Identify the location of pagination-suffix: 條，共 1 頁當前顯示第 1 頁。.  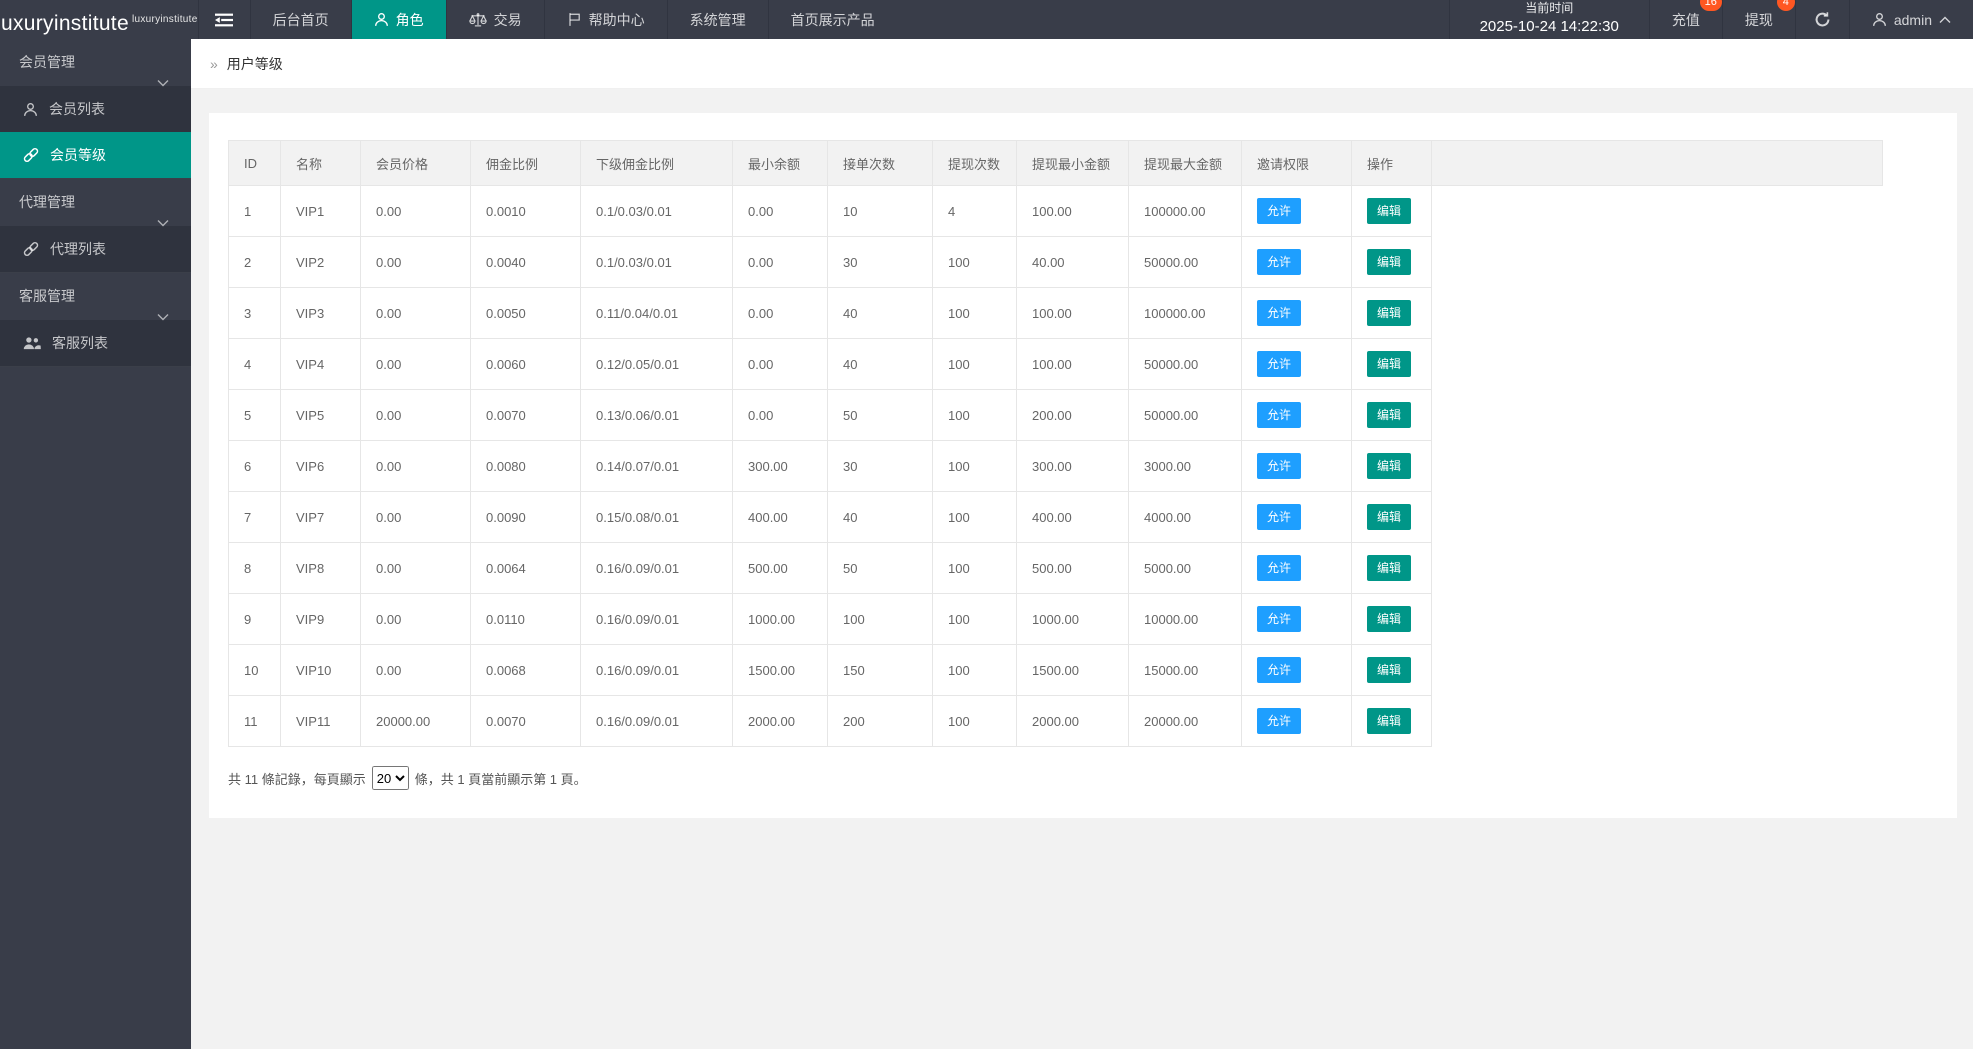
(500, 779).